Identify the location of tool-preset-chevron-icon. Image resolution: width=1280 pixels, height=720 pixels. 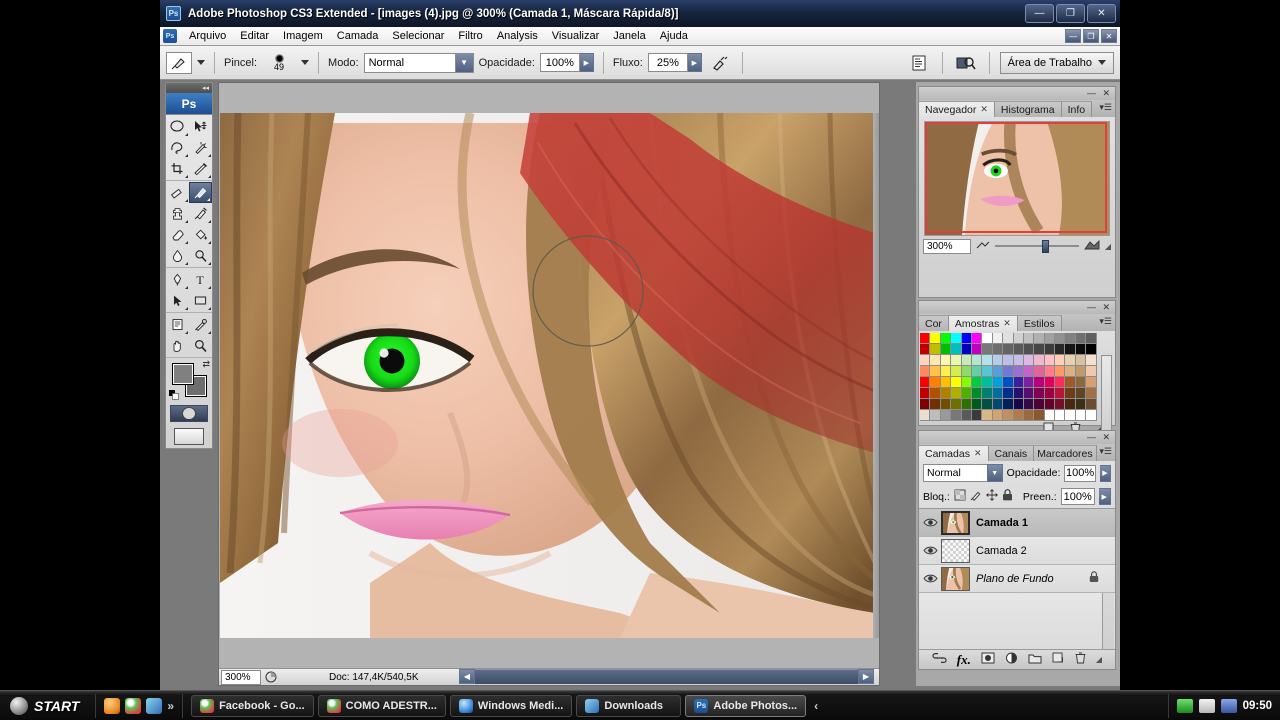
(201, 62).